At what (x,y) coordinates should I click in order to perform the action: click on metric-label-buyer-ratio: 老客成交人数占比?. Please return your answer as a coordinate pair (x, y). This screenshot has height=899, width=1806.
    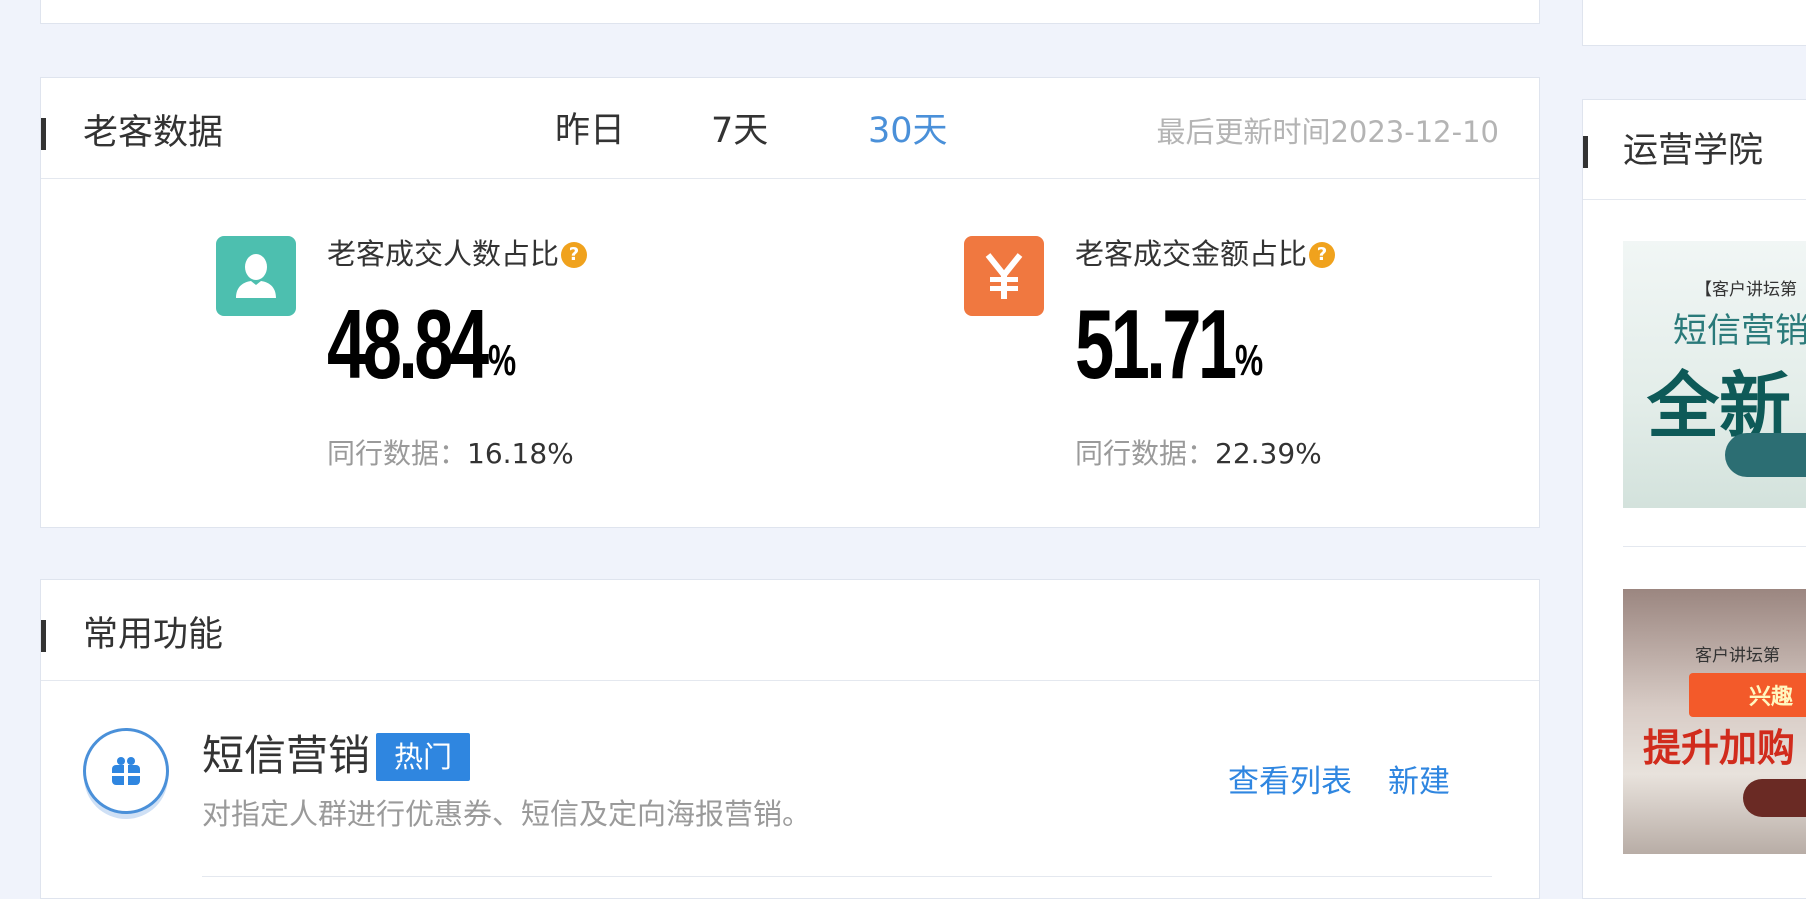
    Looking at the image, I should click on (457, 254).